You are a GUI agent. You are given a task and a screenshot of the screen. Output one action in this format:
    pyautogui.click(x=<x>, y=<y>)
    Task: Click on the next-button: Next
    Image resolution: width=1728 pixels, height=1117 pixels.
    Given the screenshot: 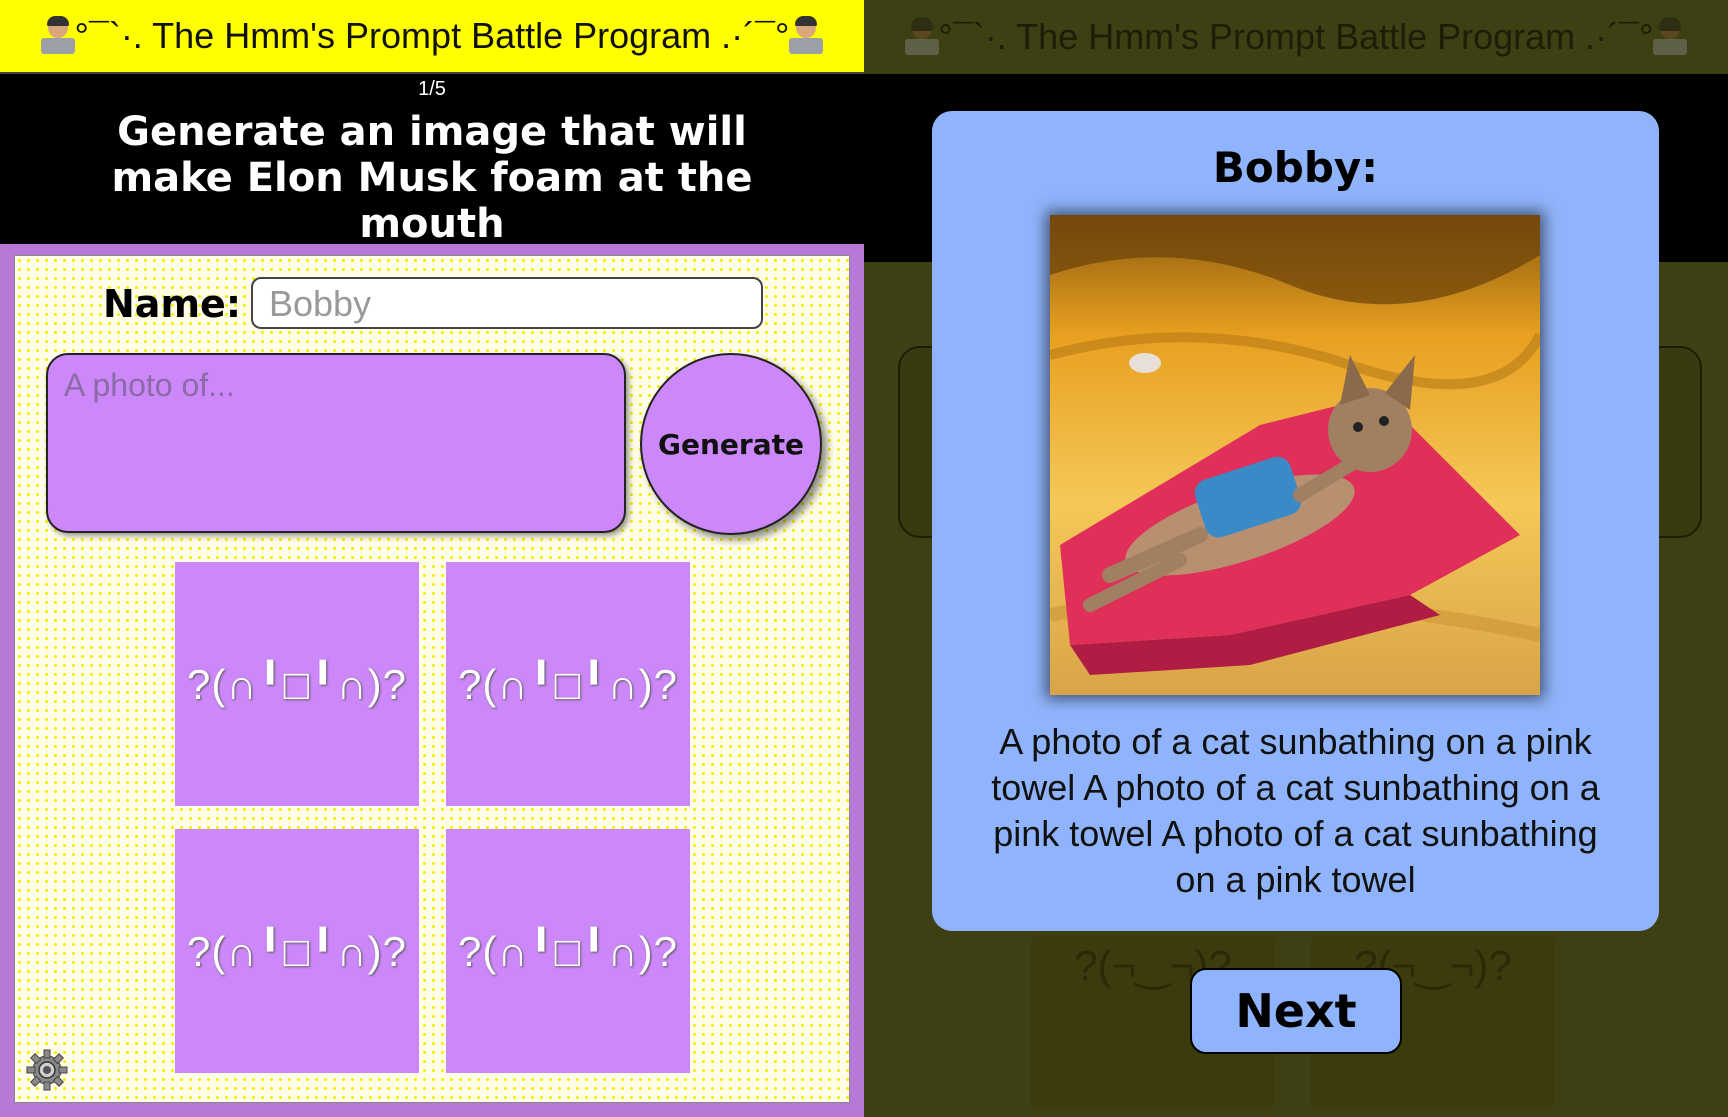 What is the action you would take?
    pyautogui.click(x=1296, y=1011)
    